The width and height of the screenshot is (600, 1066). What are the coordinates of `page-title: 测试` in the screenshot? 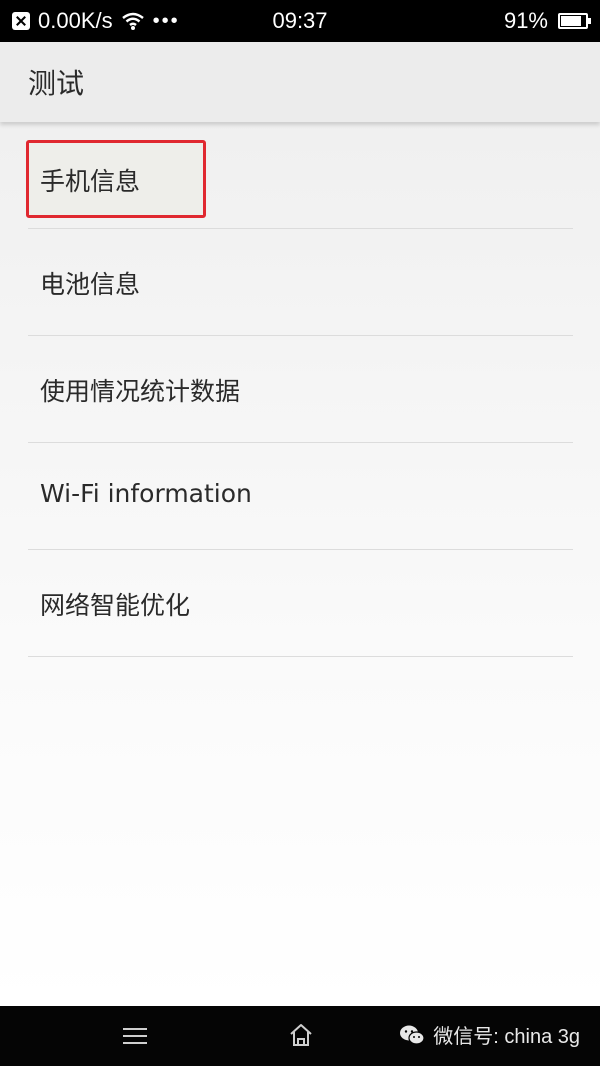 It's located at (56, 83).